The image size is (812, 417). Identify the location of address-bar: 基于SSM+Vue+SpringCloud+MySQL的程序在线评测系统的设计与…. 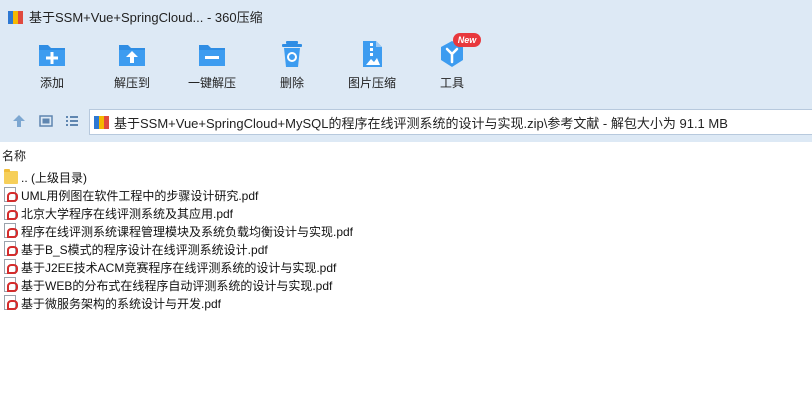
(450, 122).